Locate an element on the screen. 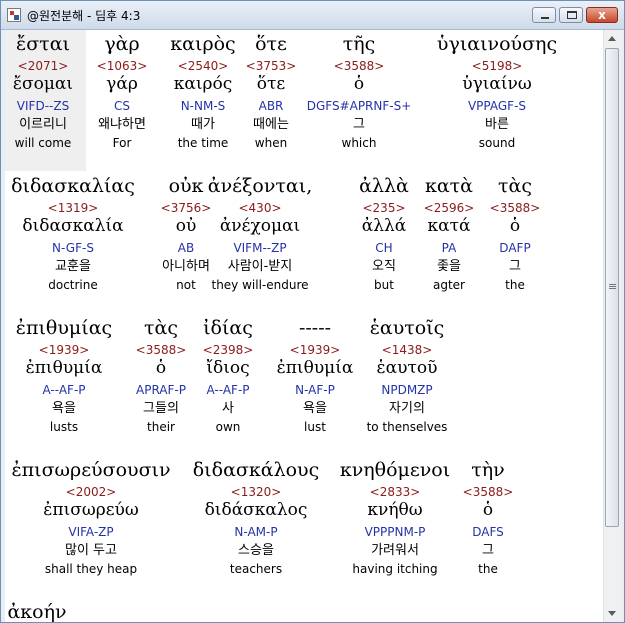  strong-number: <5198> is located at coordinates (497, 66).